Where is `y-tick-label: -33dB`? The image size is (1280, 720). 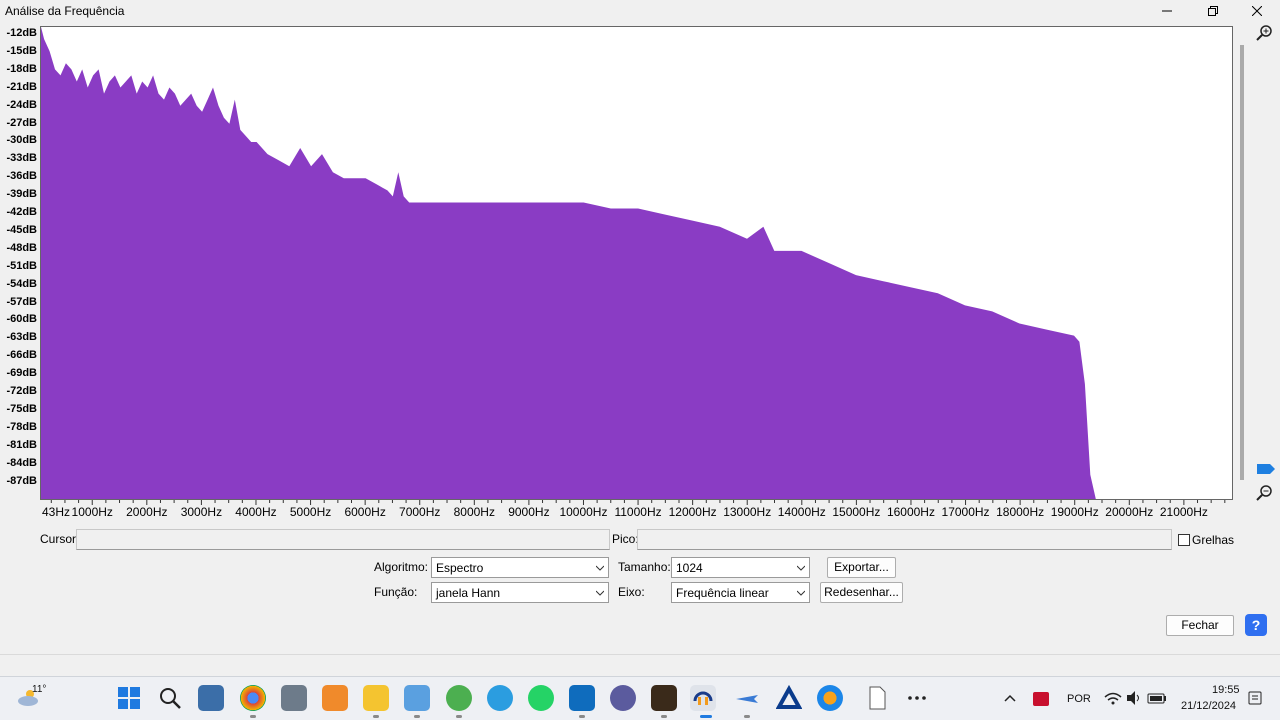
y-tick-label: -33dB is located at coordinates (21, 158).